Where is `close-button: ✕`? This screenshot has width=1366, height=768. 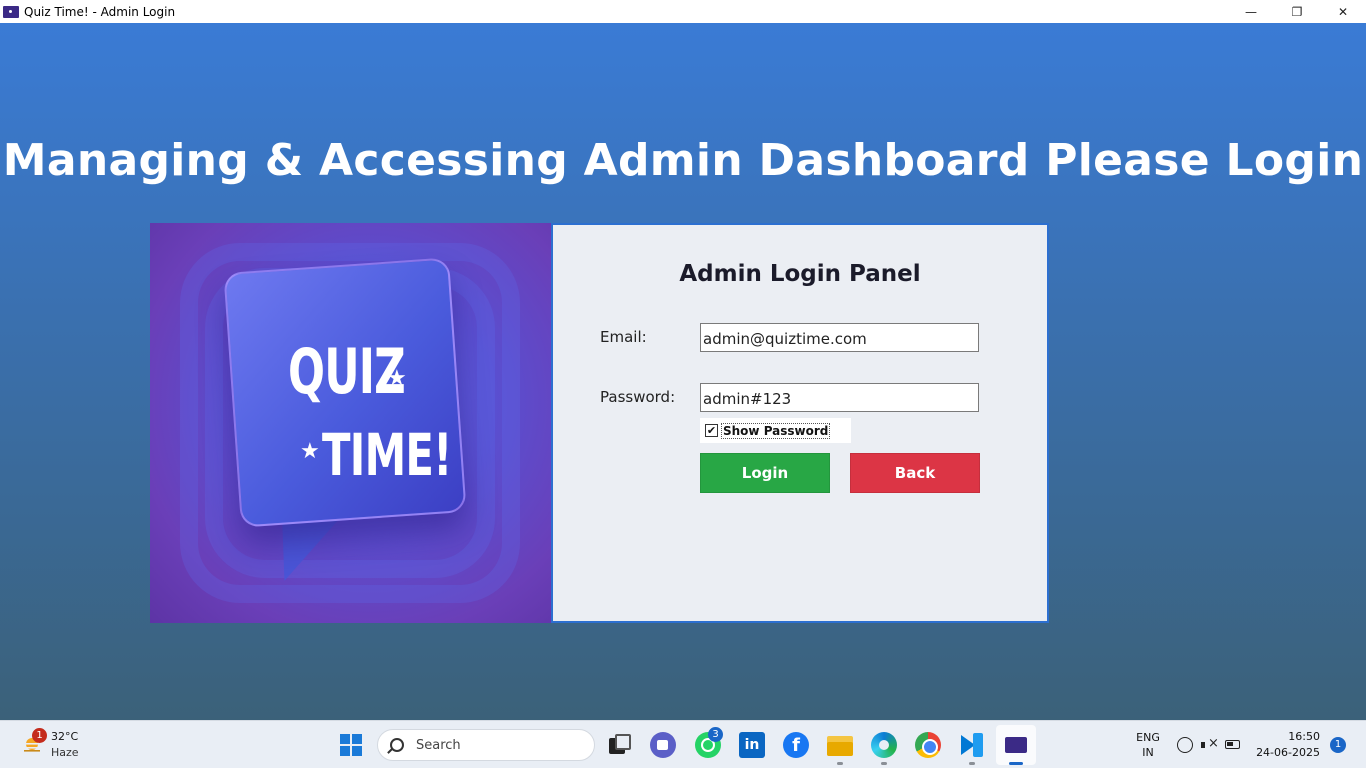
close-button: ✕ is located at coordinates (1343, 11).